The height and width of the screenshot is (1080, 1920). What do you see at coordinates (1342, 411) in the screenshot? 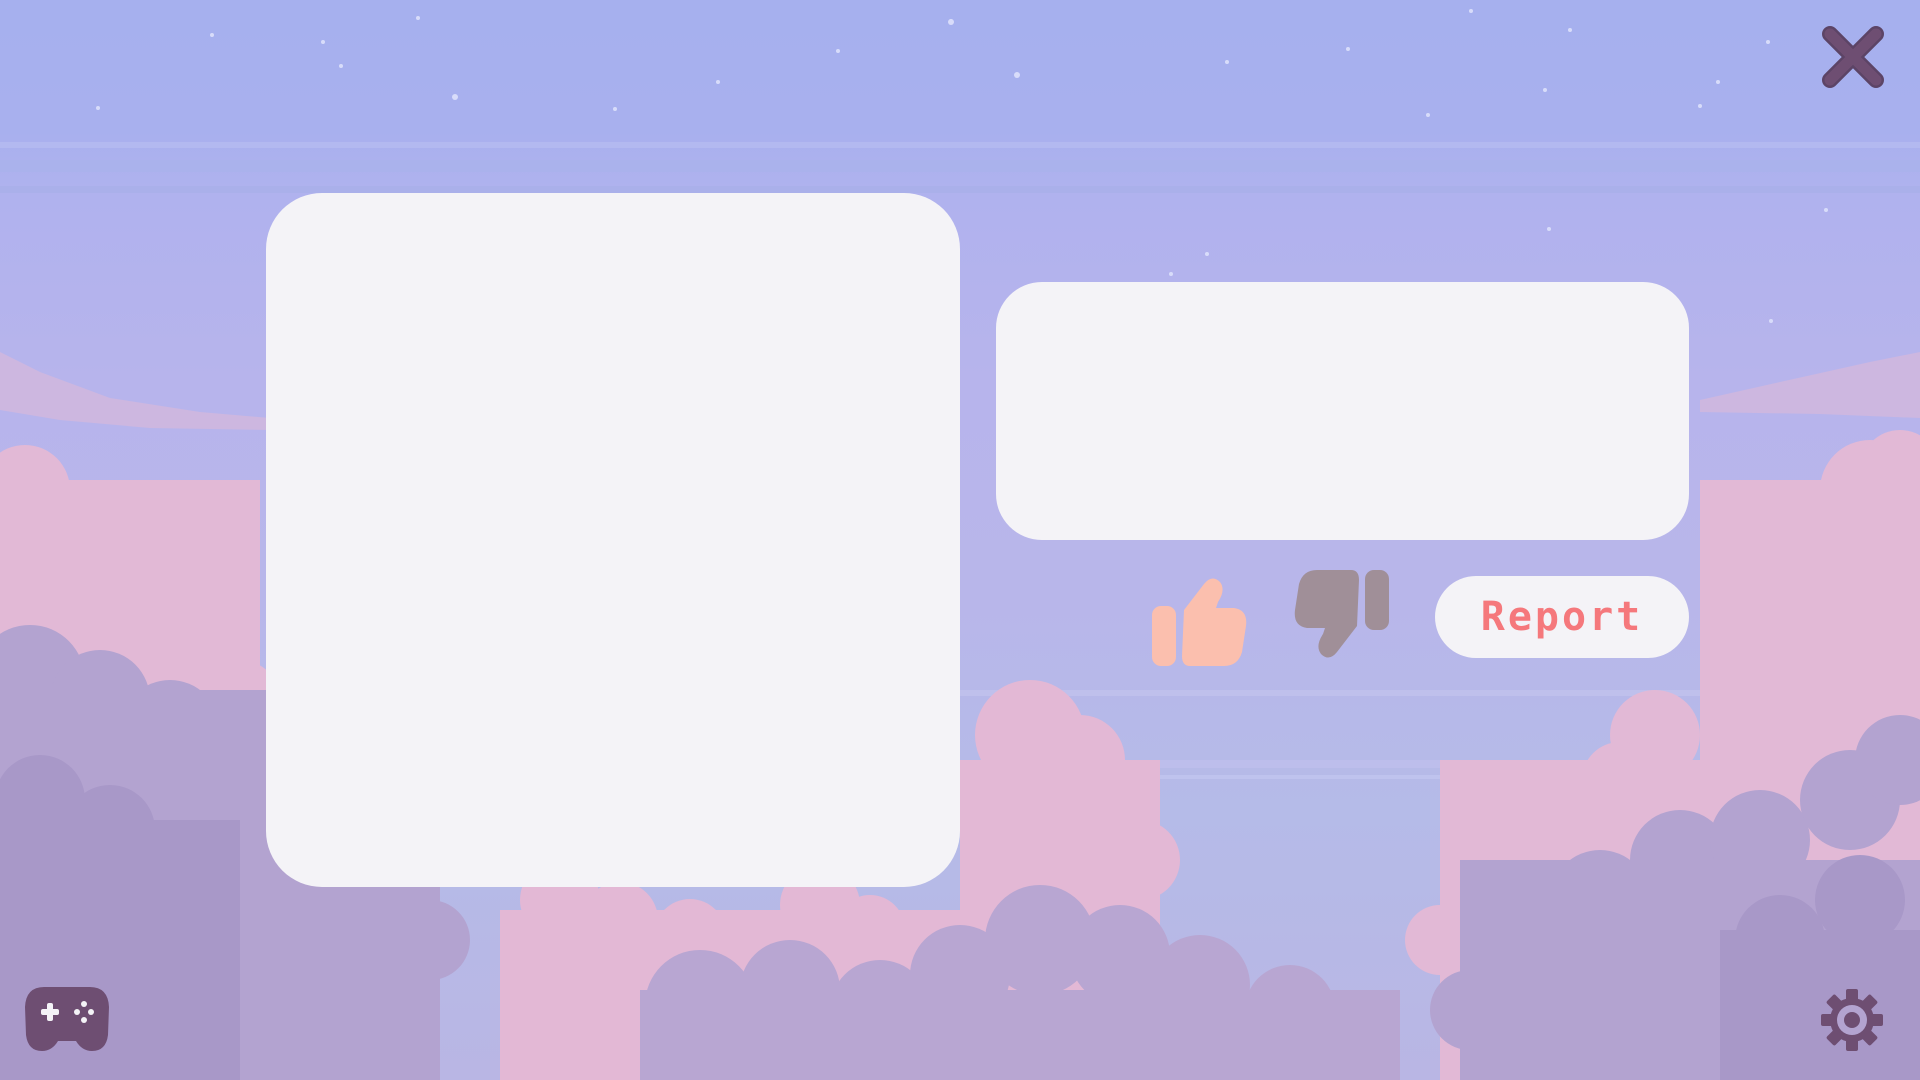
I see `text-panel` at bounding box center [1342, 411].